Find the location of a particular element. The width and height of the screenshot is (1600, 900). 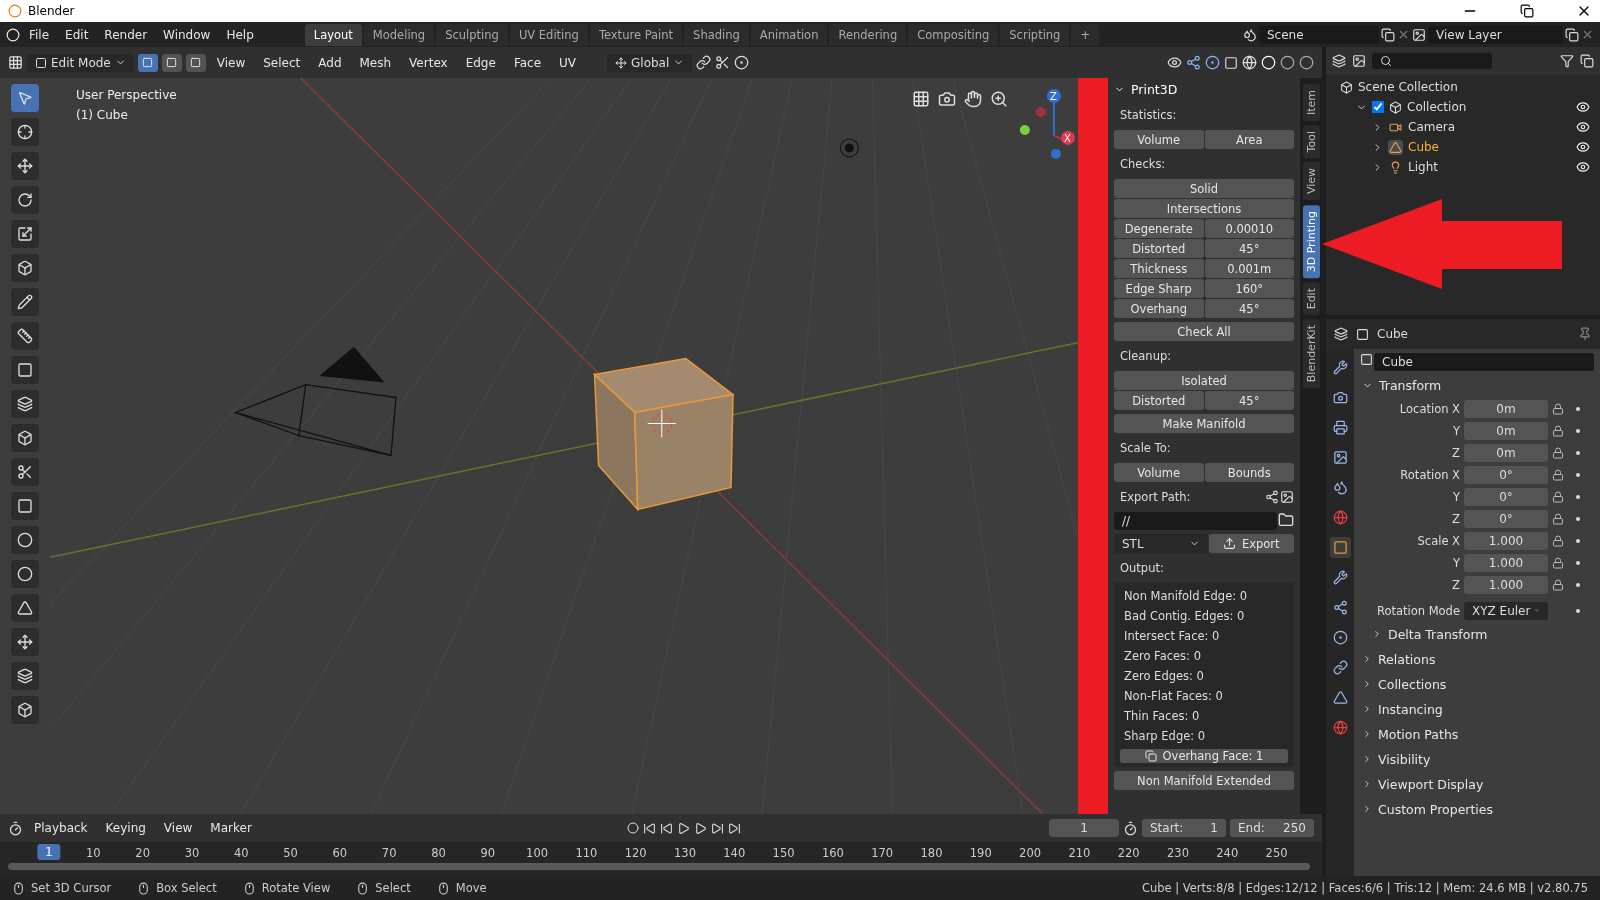

section-title: Visibility is located at coordinates (1404, 759).